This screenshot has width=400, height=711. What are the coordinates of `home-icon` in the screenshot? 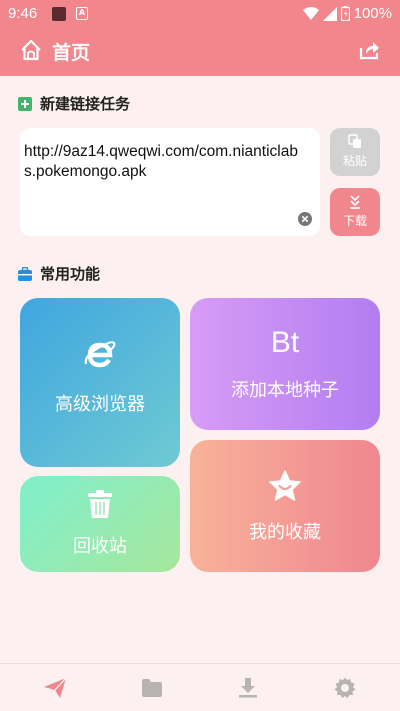 It's located at (31, 50).